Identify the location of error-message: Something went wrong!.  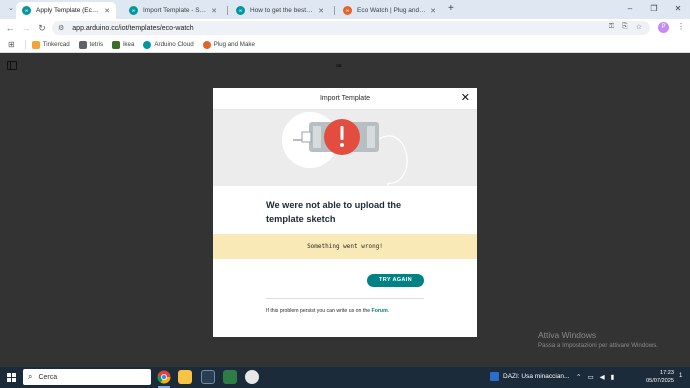
(345, 246).